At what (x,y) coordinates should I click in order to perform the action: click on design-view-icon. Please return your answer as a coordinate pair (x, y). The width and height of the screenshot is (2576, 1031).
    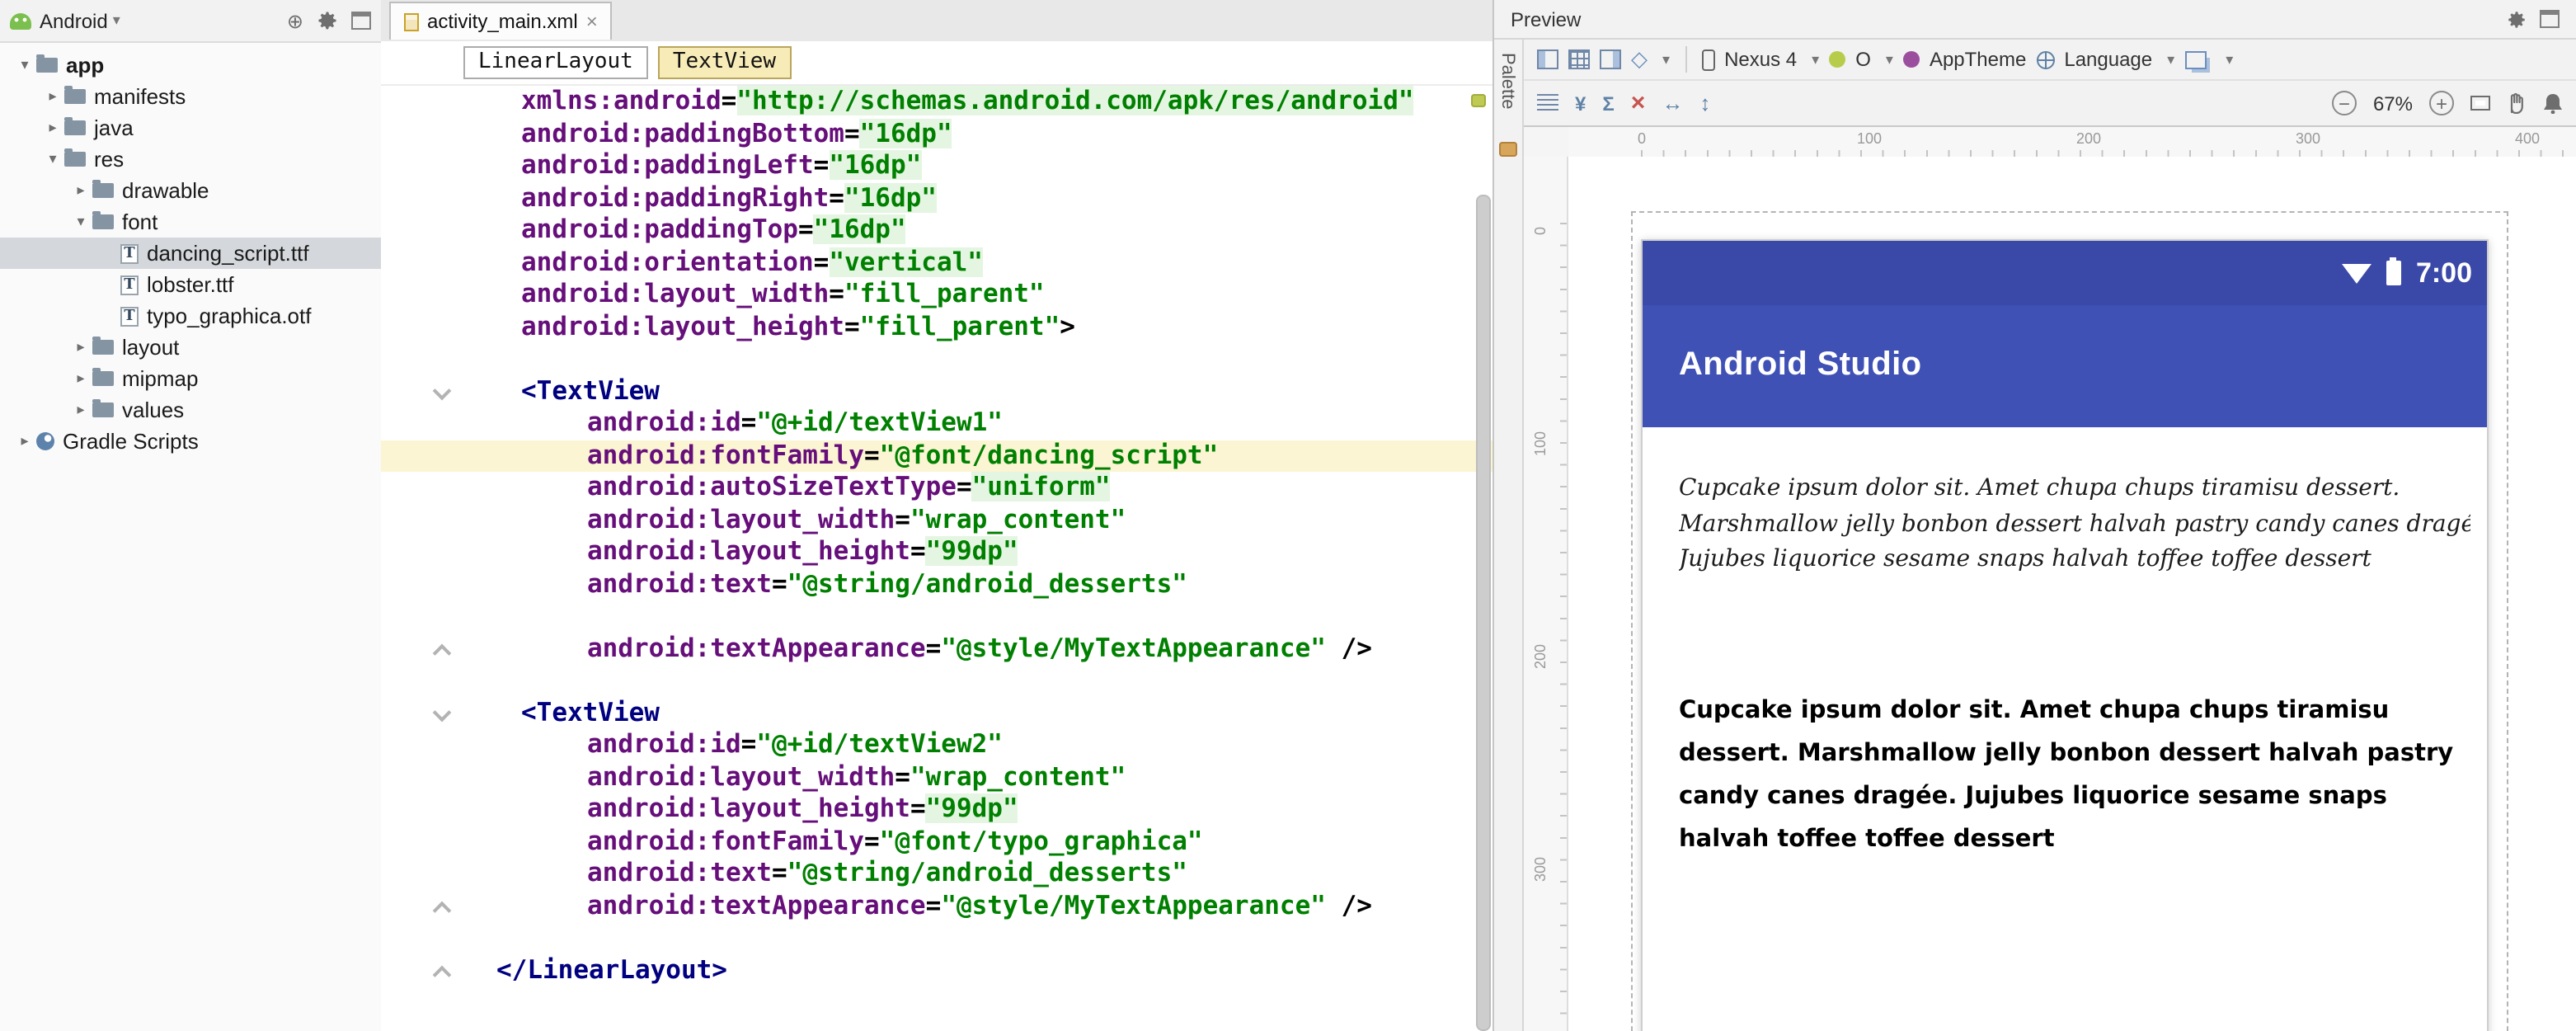
    Looking at the image, I should click on (1547, 59).